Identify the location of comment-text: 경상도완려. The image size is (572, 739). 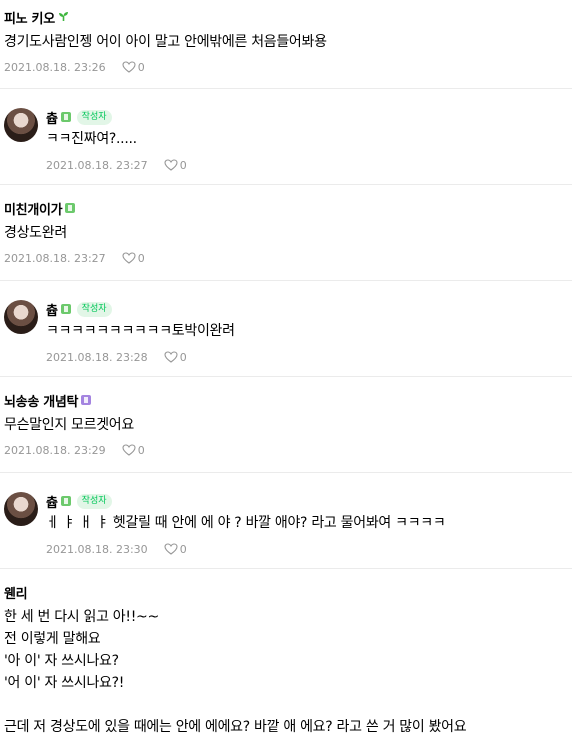
(35, 233).